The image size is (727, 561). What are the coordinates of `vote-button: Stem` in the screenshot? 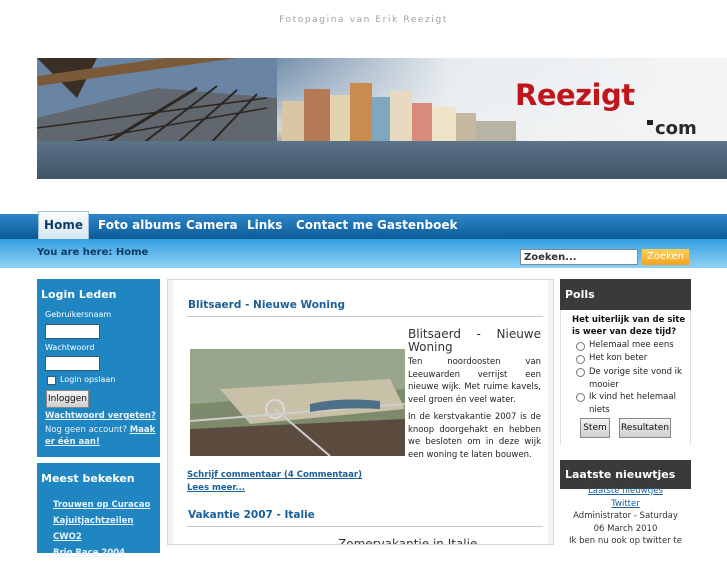 It's located at (595, 428).